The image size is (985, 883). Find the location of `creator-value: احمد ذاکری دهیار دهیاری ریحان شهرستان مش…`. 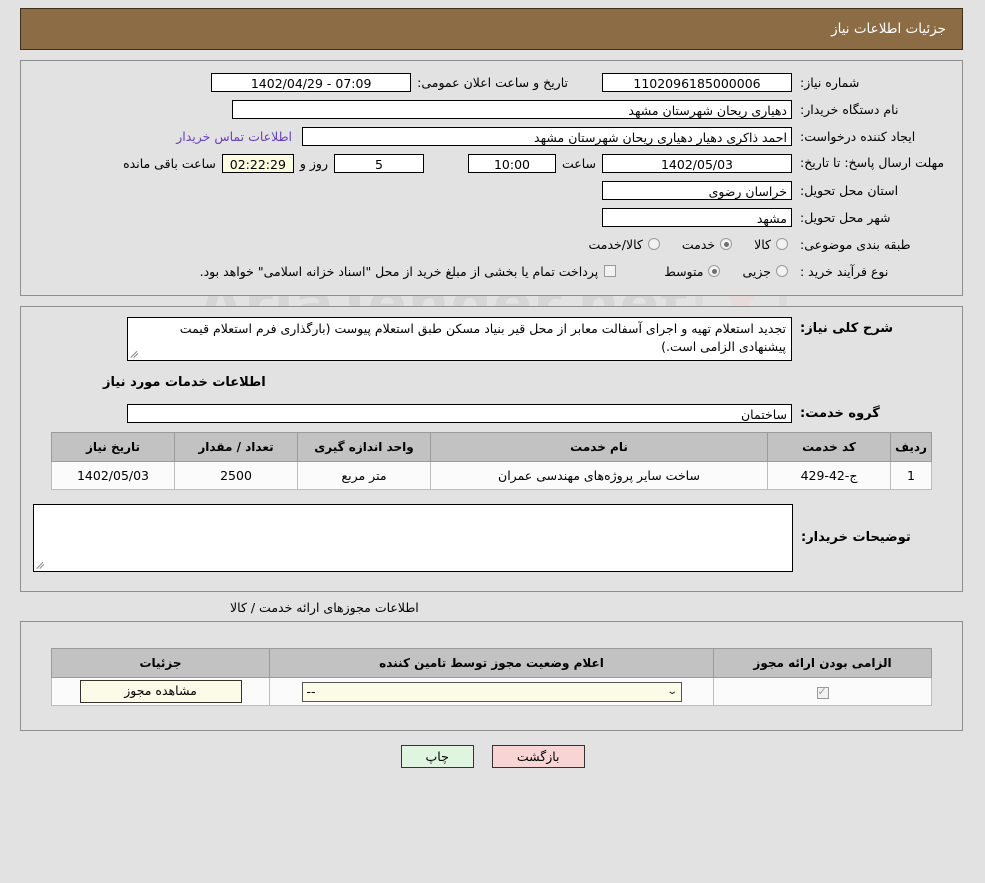

creator-value: احمد ذاکری دهیار دهیاری ریحان شهرستان مش… is located at coordinates (547, 136).